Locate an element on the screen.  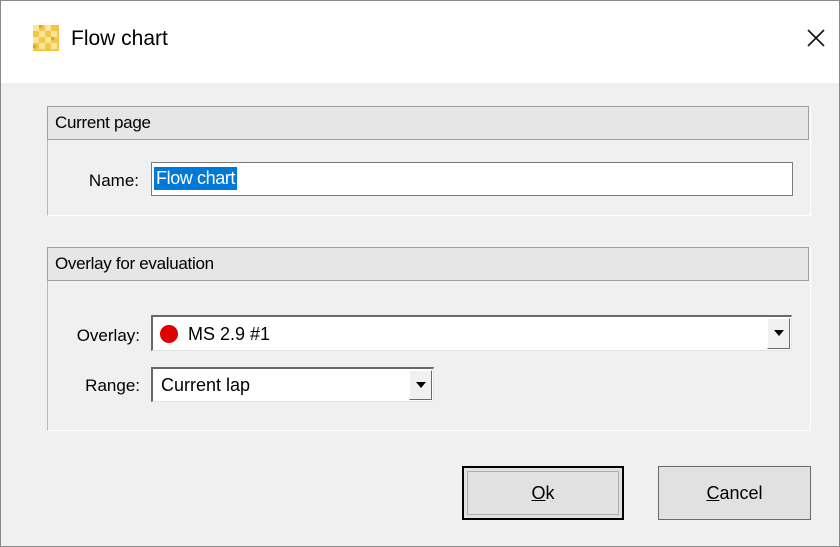
range-label: Range: is located at coordinates (112, 385).